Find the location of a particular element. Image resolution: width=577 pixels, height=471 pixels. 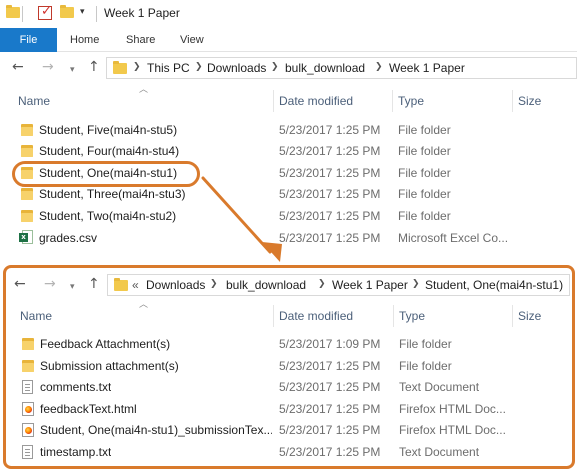

file-name: Submission attachment(s) is located at coordinates (109, 366).